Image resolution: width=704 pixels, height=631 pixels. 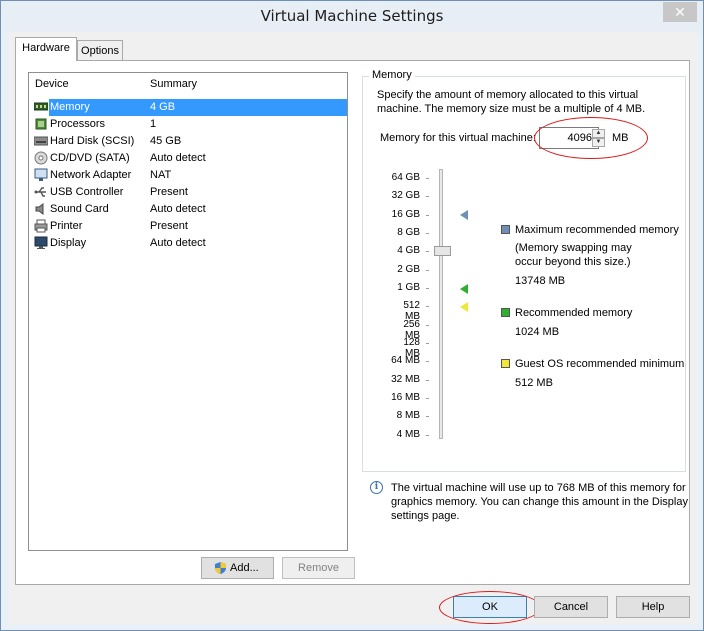 I want to click on scale-label: 32 GB, so click(x=405, y=195).